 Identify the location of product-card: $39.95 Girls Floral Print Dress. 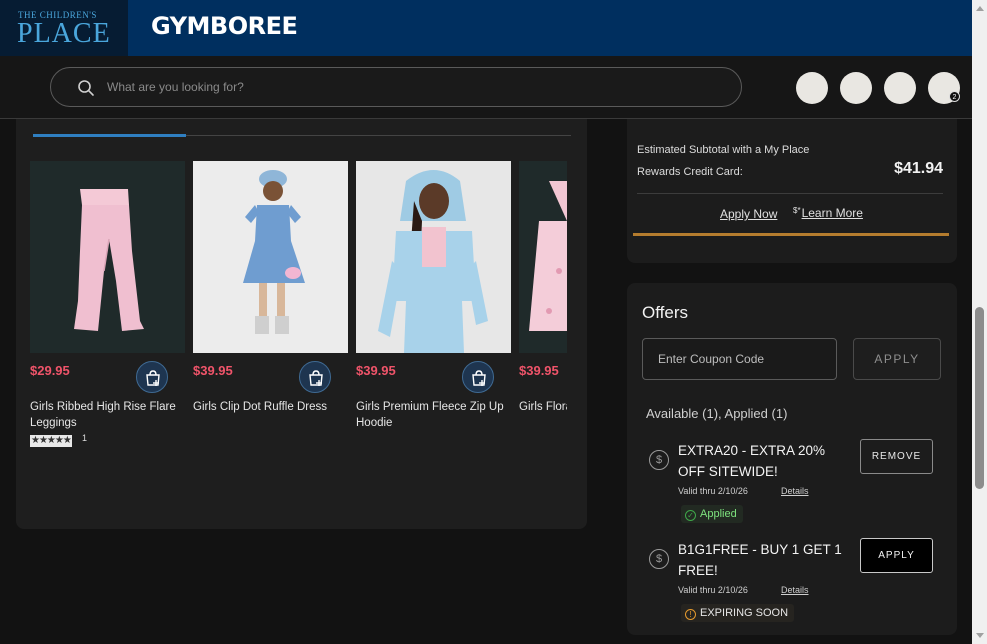
(543, 287).